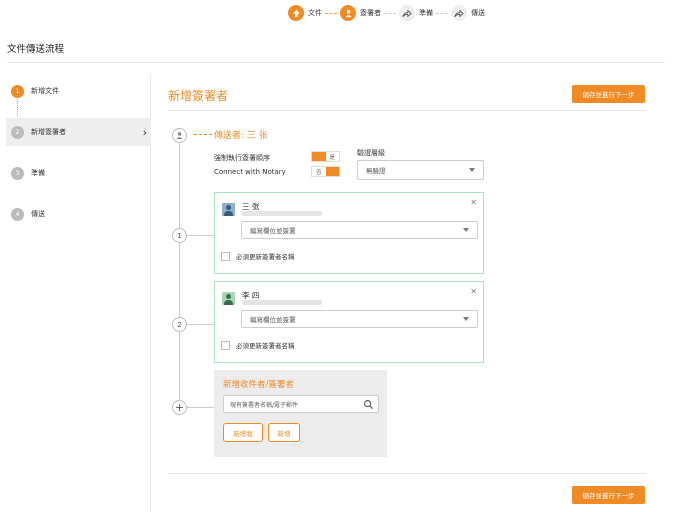 The width and height of the screenshot is (680, 512). I want to click on upload-icon, so click(296, 13).